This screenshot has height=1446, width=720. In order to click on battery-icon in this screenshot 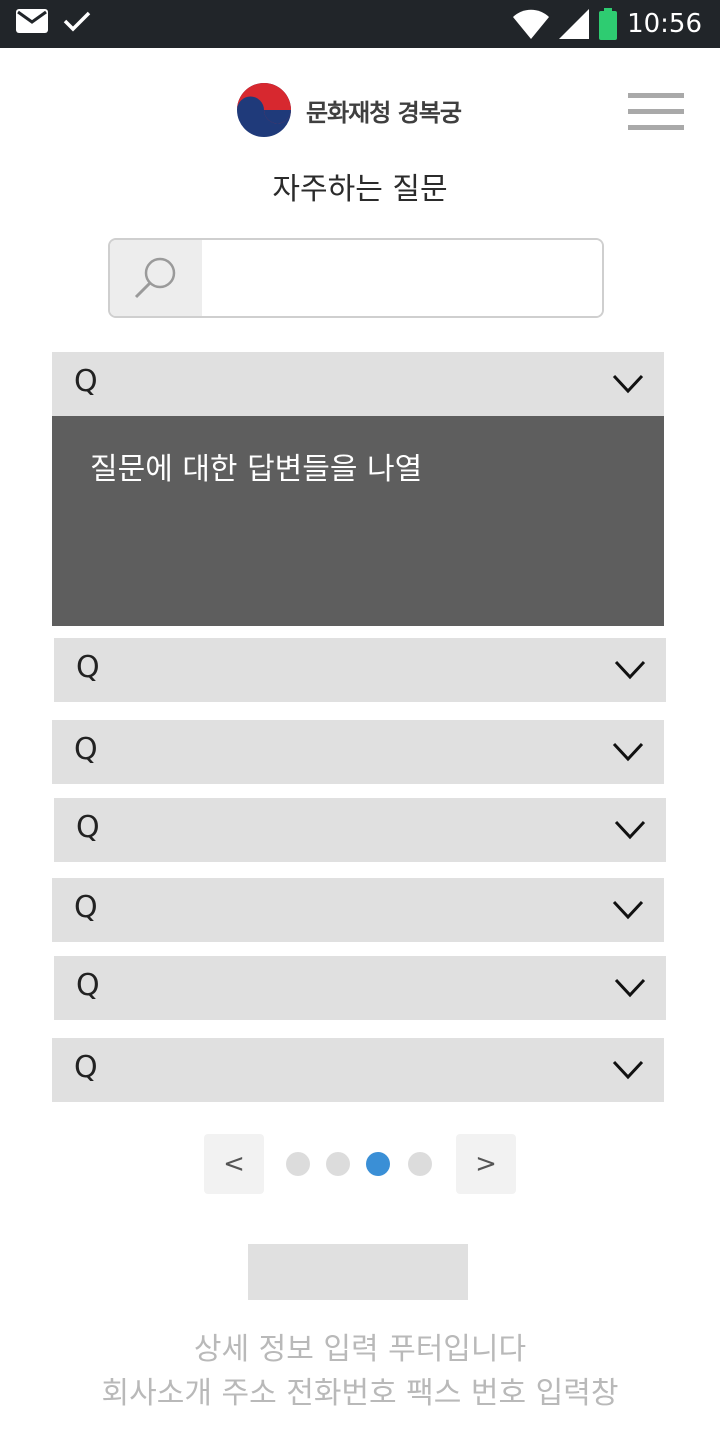, I will do `click(608, 24)`.